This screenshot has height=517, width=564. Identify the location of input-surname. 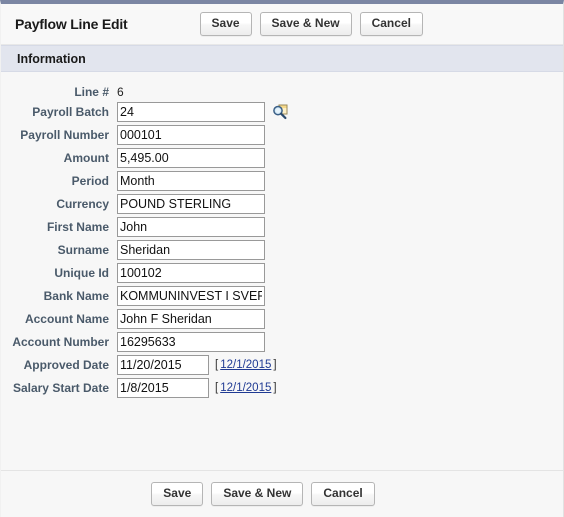
(191, 250).